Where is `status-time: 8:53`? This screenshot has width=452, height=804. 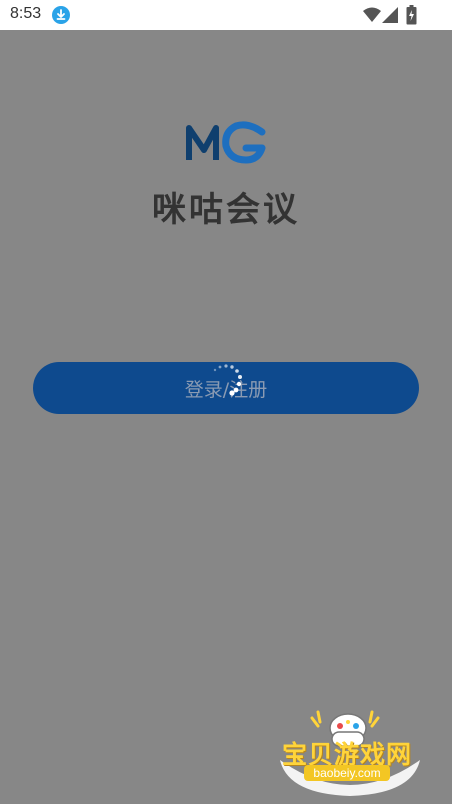
status-time: 8:53 is located at coordinates (26, 13).